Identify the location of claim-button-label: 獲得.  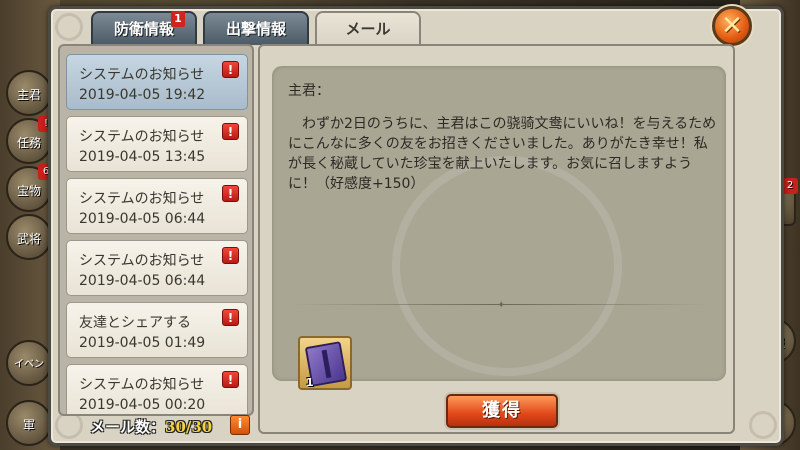
(502, 410).